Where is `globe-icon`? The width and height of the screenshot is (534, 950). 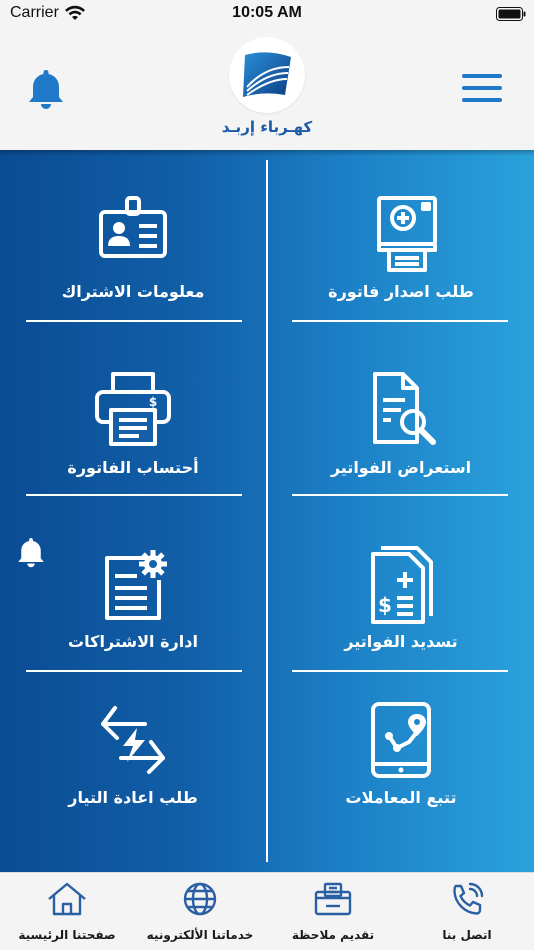
globe-icon is located at coordinates (200, 899).